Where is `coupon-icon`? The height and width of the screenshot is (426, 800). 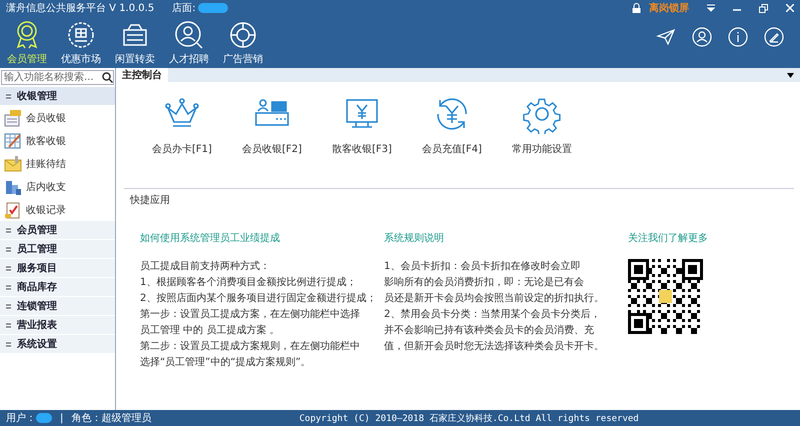 coupon-icon is located at coordinates (81, 35).